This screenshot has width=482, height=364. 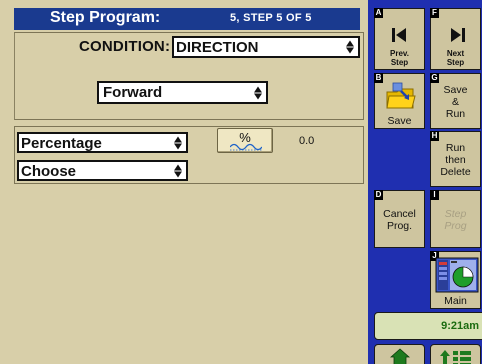 I want to click on save-and-run-button: G Save & Run, so click(x=455, y=101).